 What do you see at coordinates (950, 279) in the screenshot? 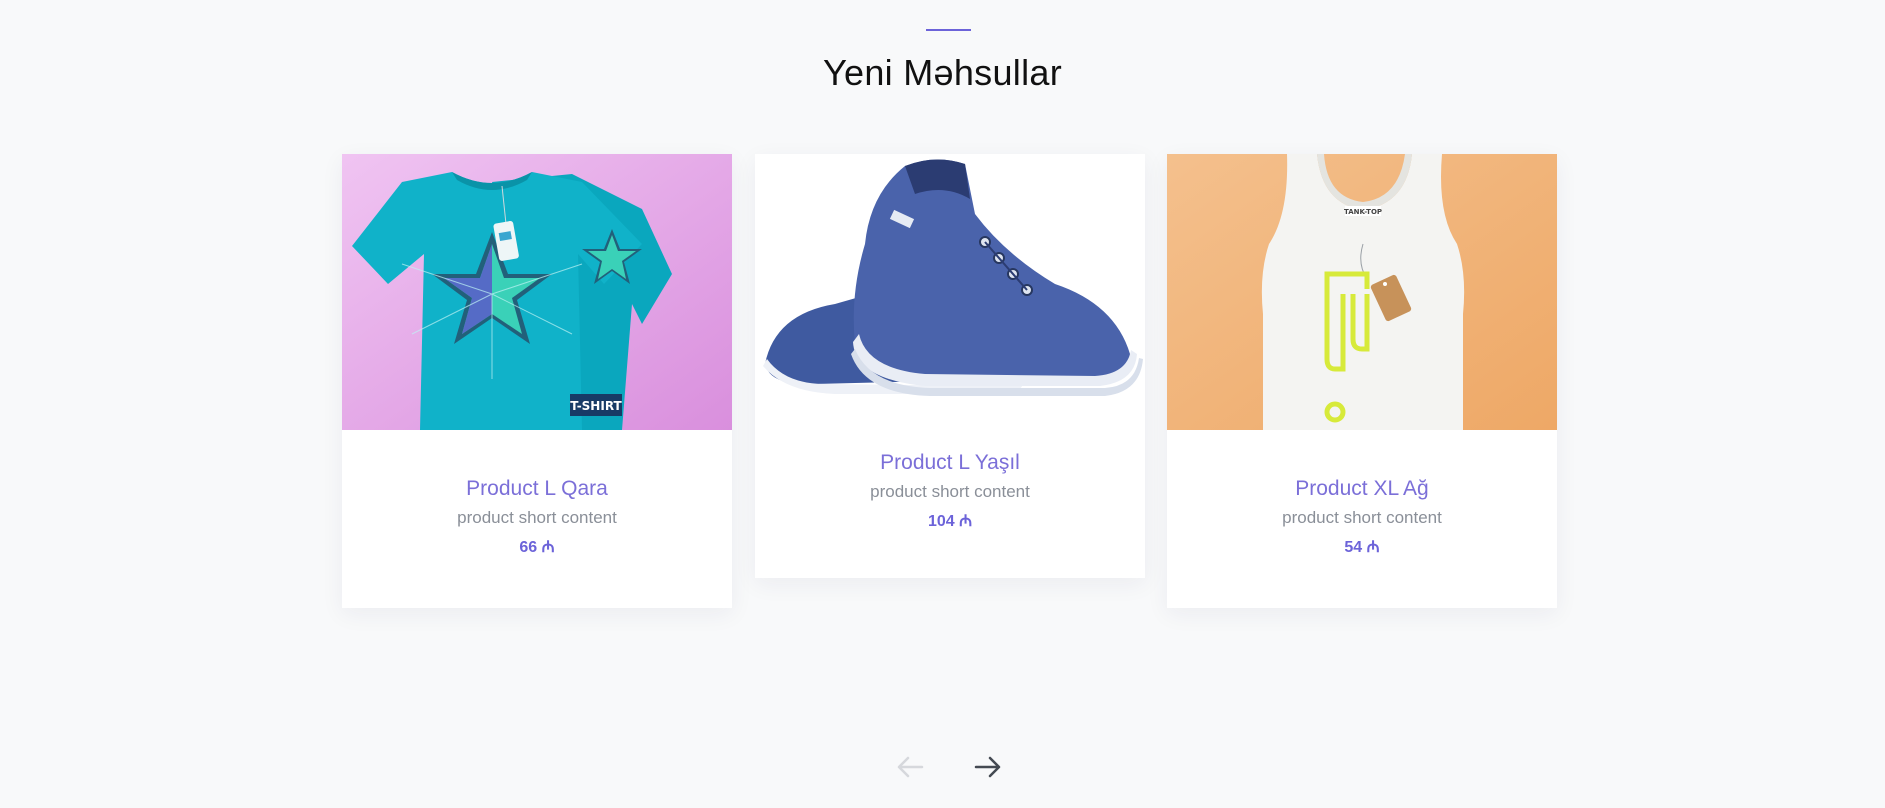
I see `product-image-sneaker` at bounding box center [950, 279].